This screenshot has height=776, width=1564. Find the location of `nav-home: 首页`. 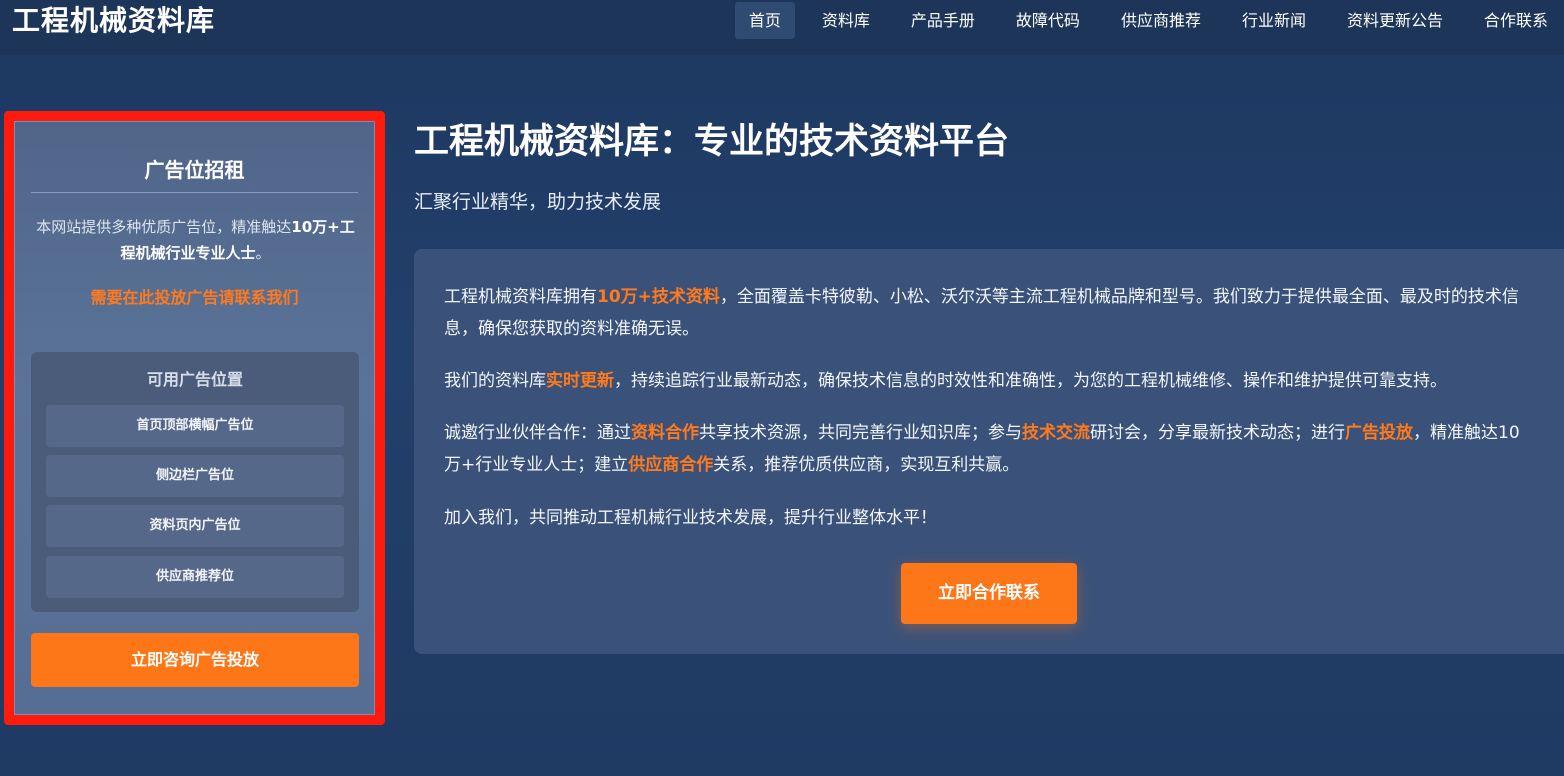

nav-home: 首页 is located at coordinates (764, 20).